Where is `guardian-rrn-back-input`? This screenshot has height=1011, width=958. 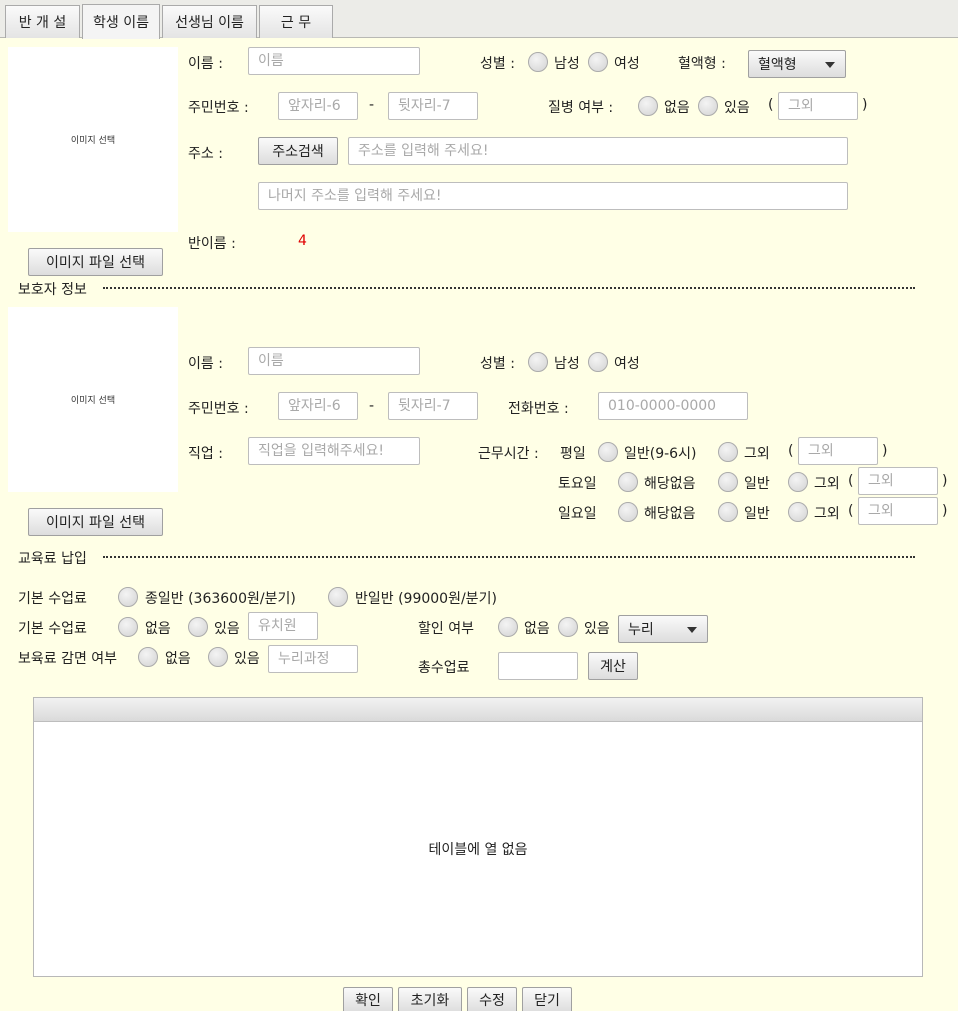 guardian-rrn-back-input is located at coordinates (433, 406).